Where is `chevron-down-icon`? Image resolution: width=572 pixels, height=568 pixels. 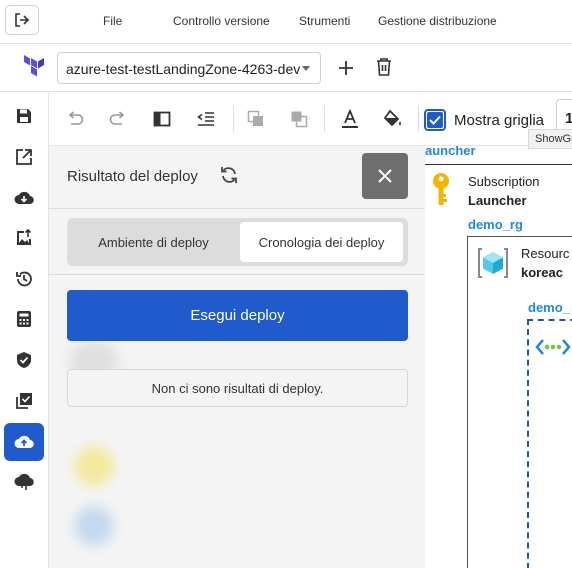
chevron-down-icon is located at coordinates (306, 68).